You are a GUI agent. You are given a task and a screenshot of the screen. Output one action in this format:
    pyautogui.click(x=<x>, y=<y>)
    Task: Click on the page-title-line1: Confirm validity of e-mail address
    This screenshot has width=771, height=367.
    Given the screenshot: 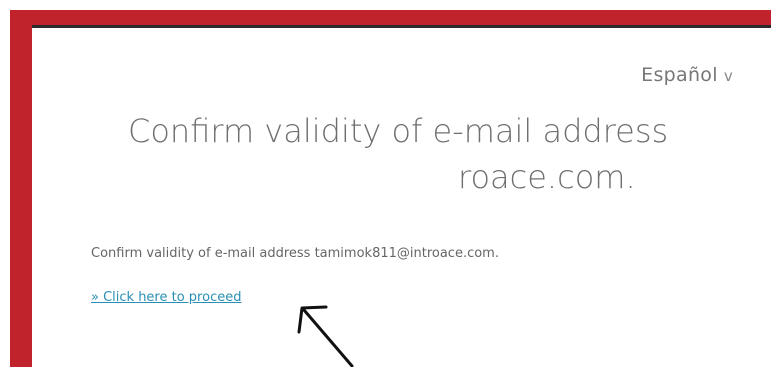 What is the action you would take?
    pyautogui.click(x=398, y=131)
    